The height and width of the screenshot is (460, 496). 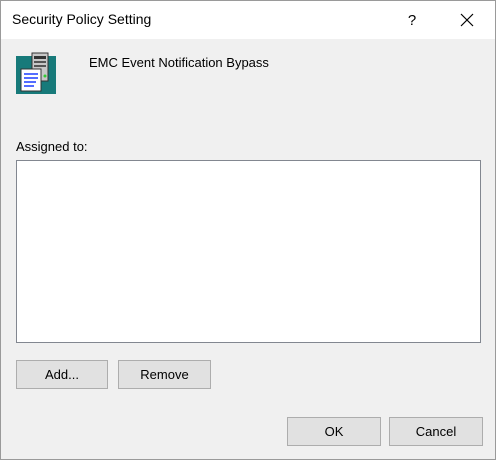 I want to click on close-button, so click(x=467, y=20).